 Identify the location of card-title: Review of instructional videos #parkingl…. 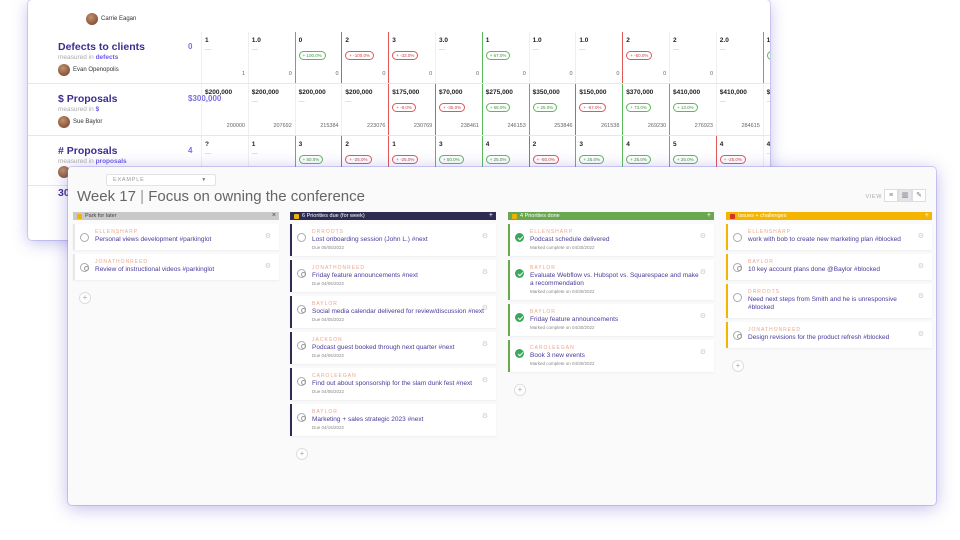
(182, 270).